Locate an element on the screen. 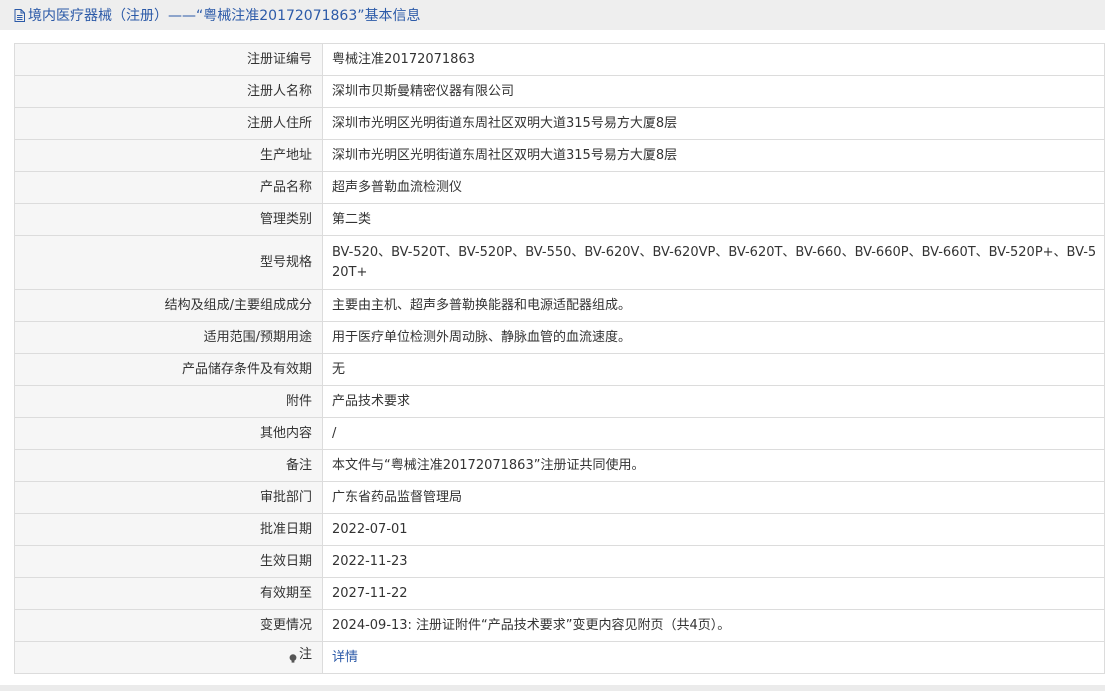 The height and width of the screenshot is (691, 1105). table-row: 生效日期 2022-11-23 is located at coordinates (559, 561).